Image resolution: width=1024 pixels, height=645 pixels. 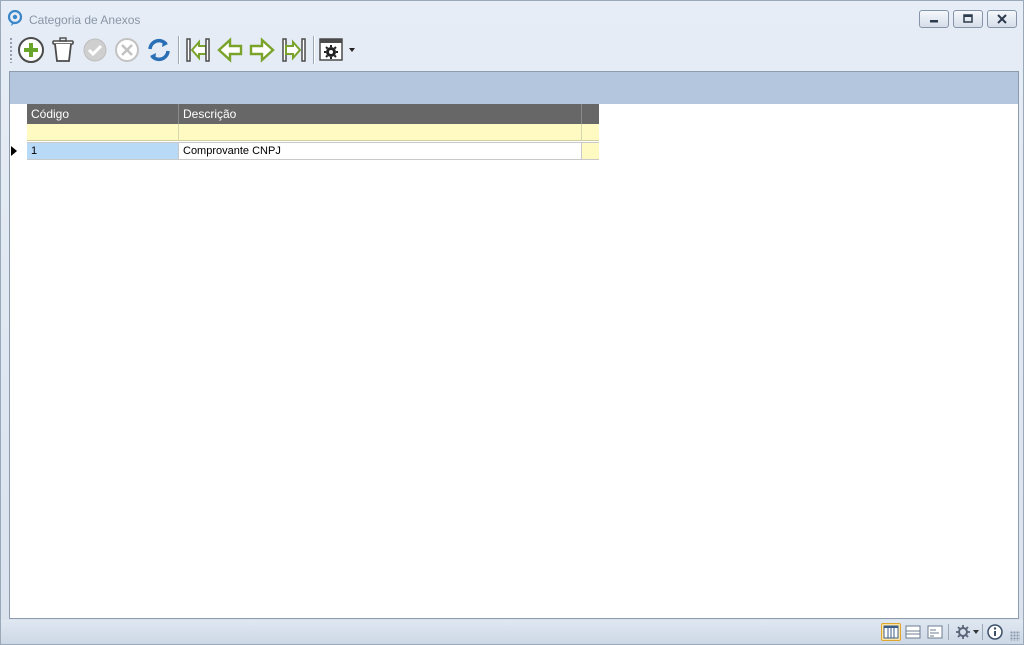 I want to click on status-settings-button, so click(x=967, y=632).